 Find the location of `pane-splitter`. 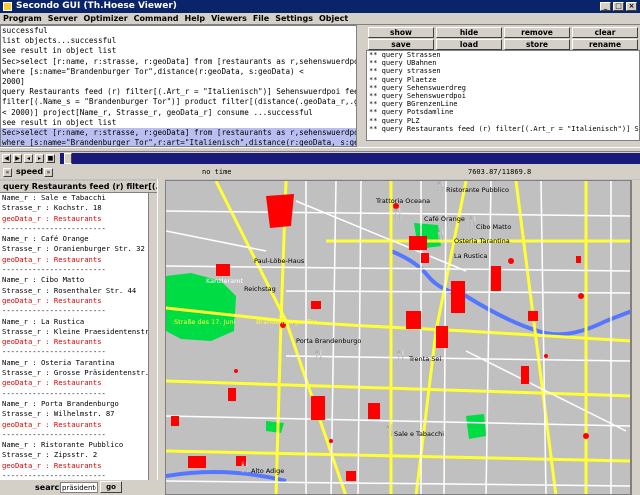

pane-splitter is located at coordinates (161, 337).